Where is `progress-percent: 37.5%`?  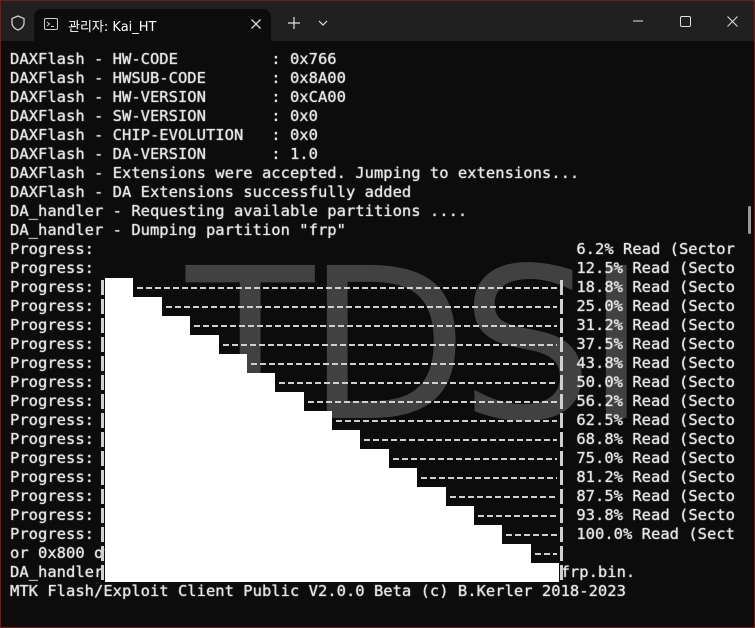 progress-percent: 37.5% is located at coordinates (599, 344).